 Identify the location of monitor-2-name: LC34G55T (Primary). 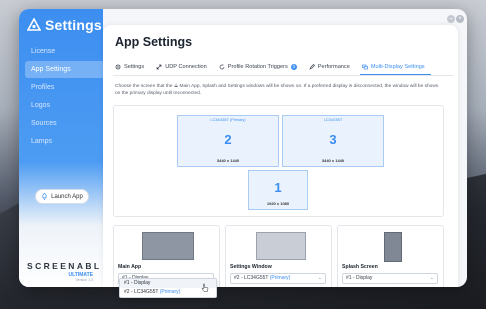
(228, 120).